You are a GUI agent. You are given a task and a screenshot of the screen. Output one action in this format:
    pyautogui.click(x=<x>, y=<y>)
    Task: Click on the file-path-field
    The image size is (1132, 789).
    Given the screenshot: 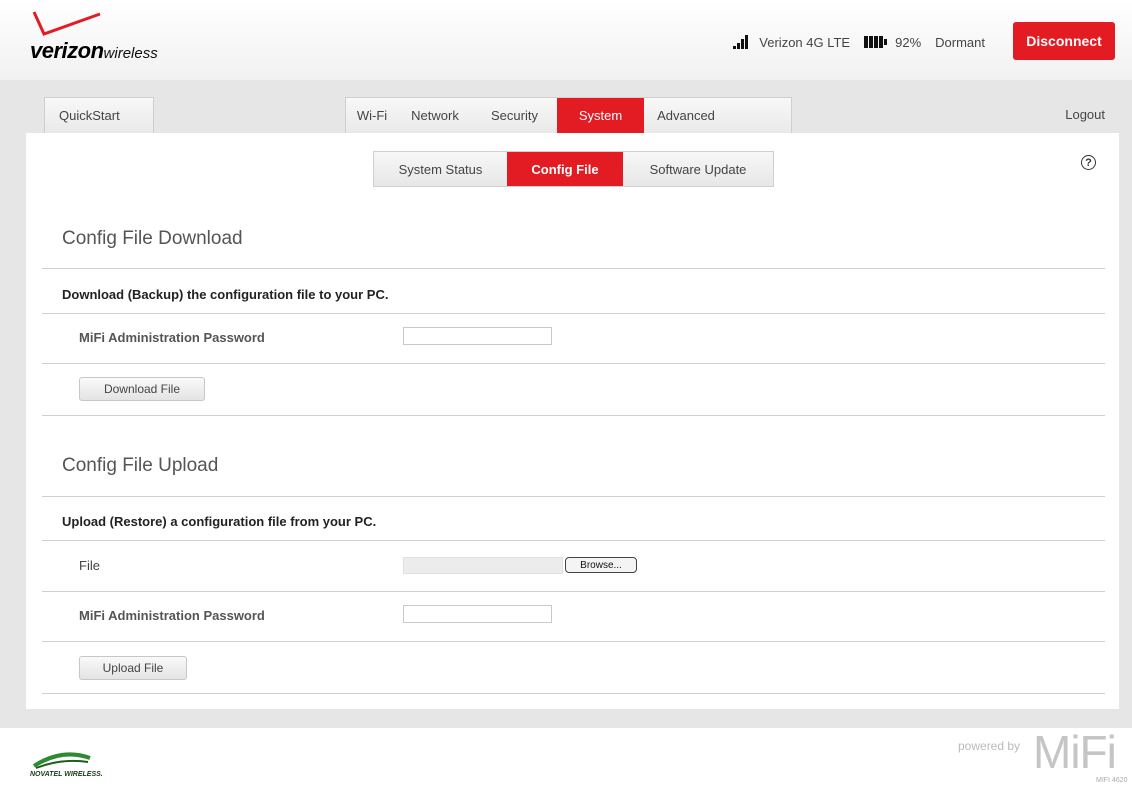 What is the action you would take?
    pyautogui.click(x=483, y=565)
    